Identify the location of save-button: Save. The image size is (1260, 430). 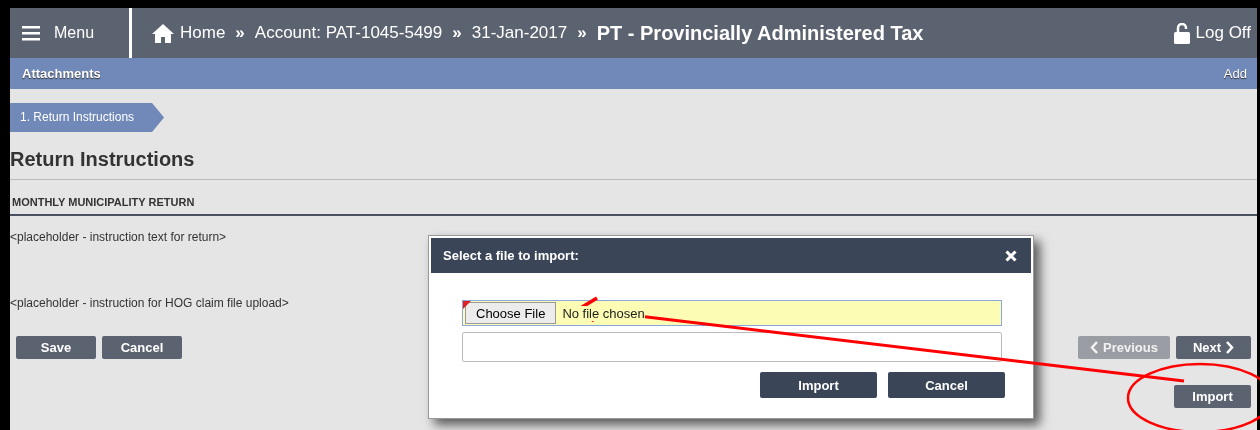
(56, 347).